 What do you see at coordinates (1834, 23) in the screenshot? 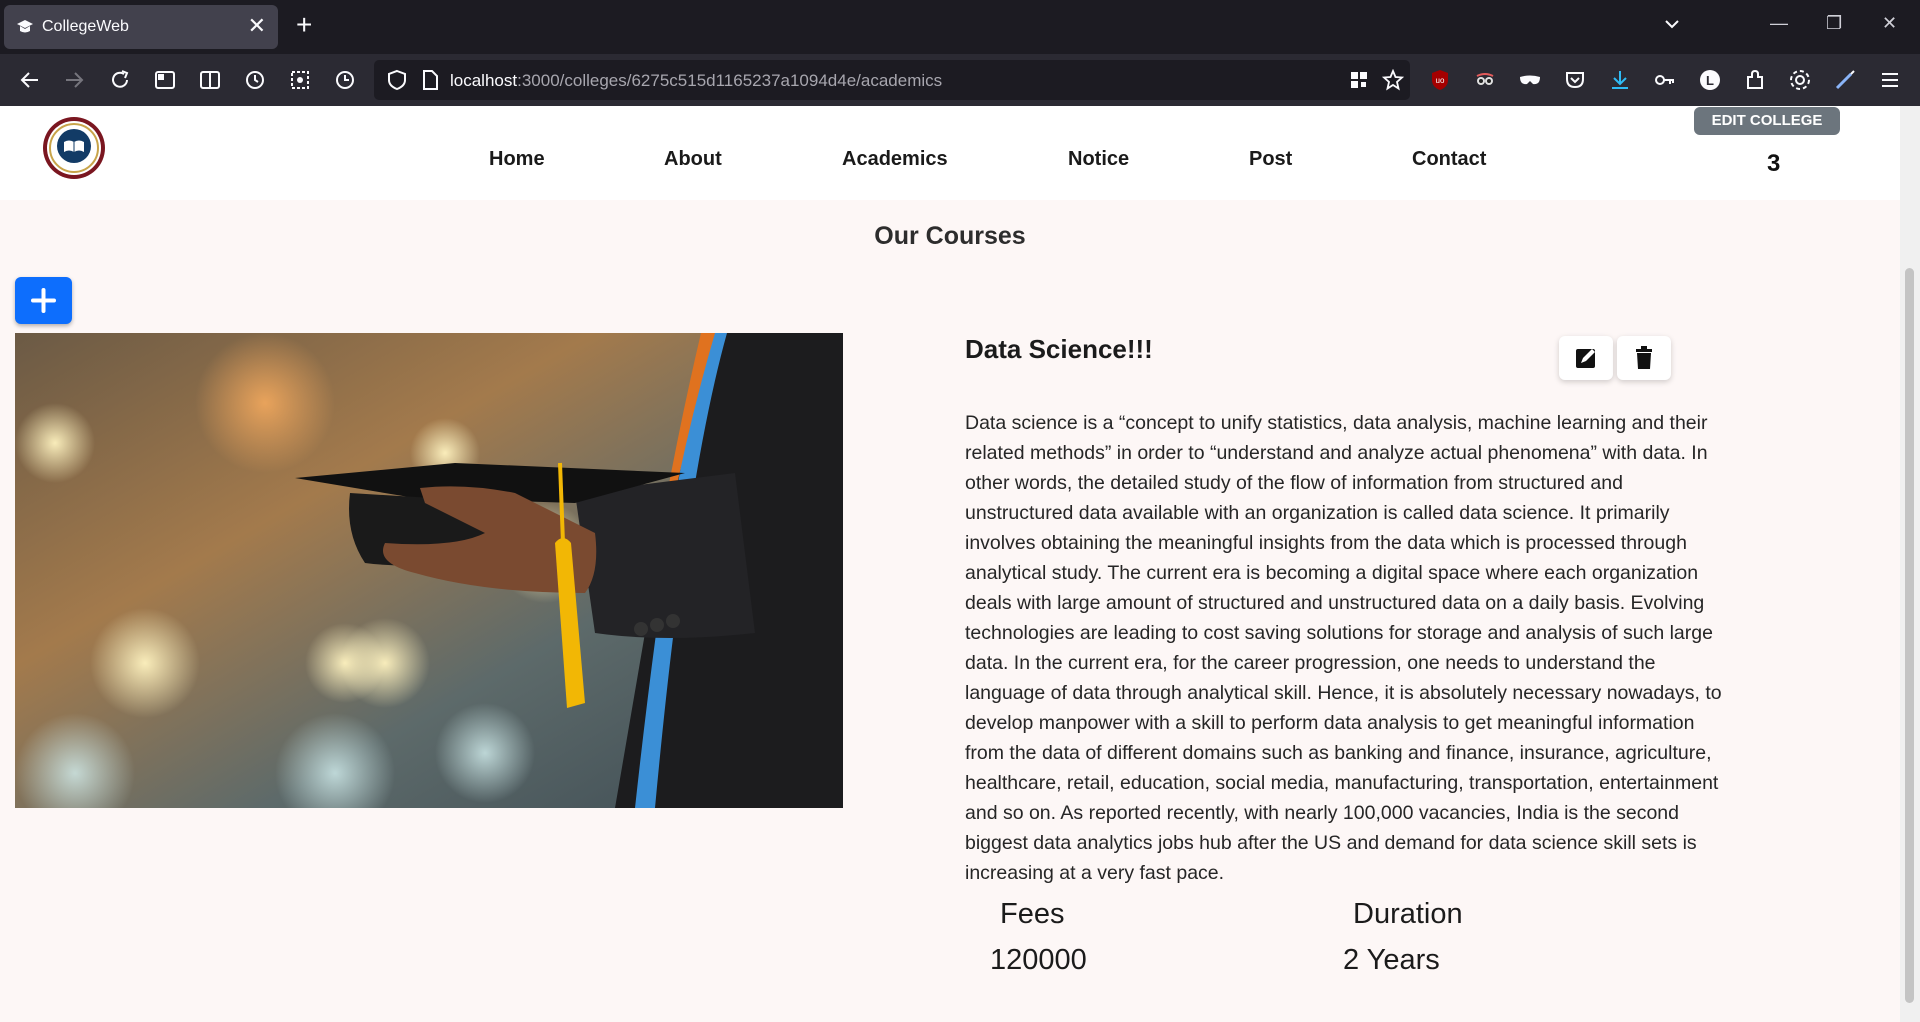
I see `restore-button: ❐` at bounding box center [1834, 23].